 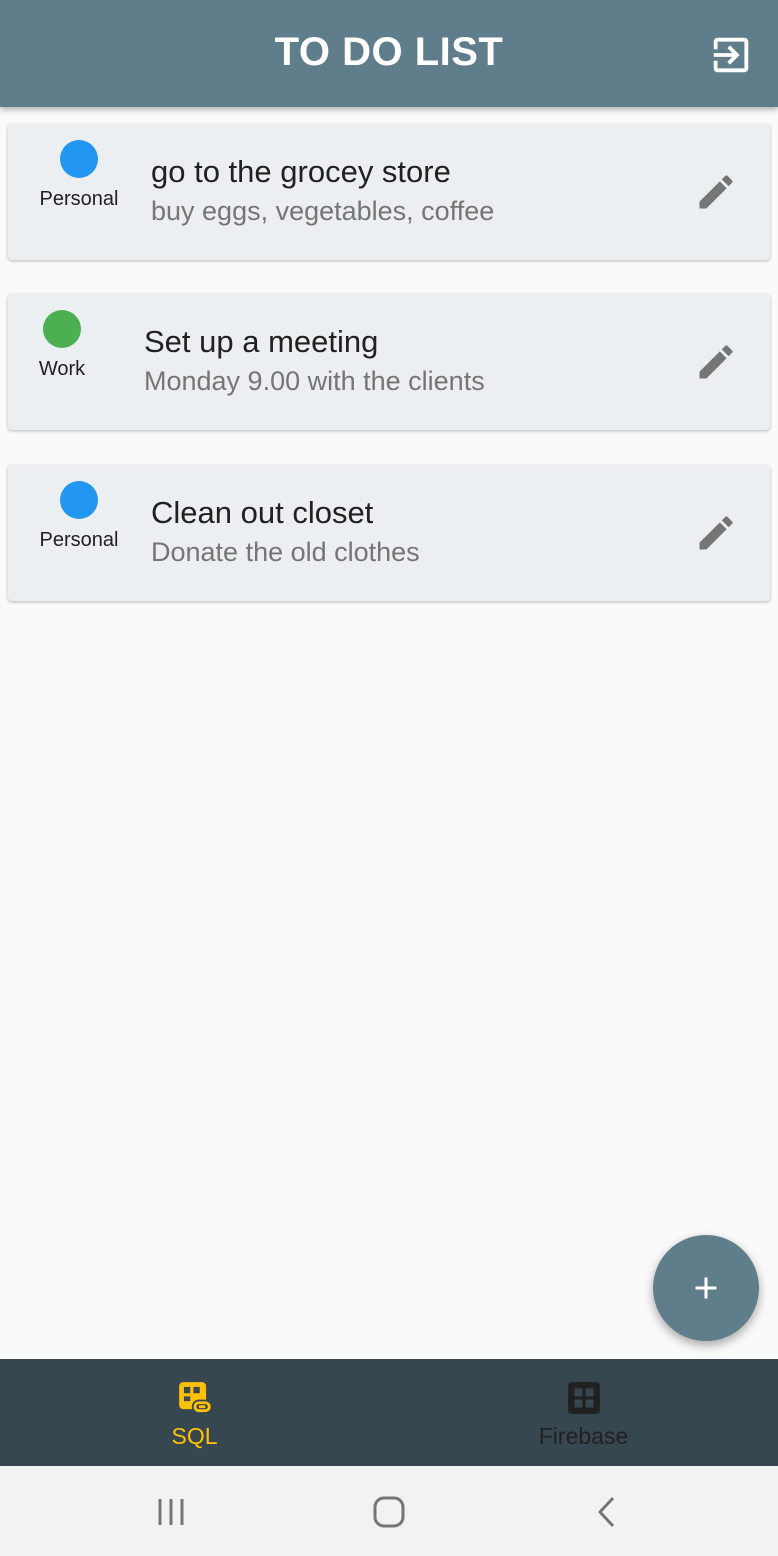 I want to click on home-icon, so click(x=389, y=1512).